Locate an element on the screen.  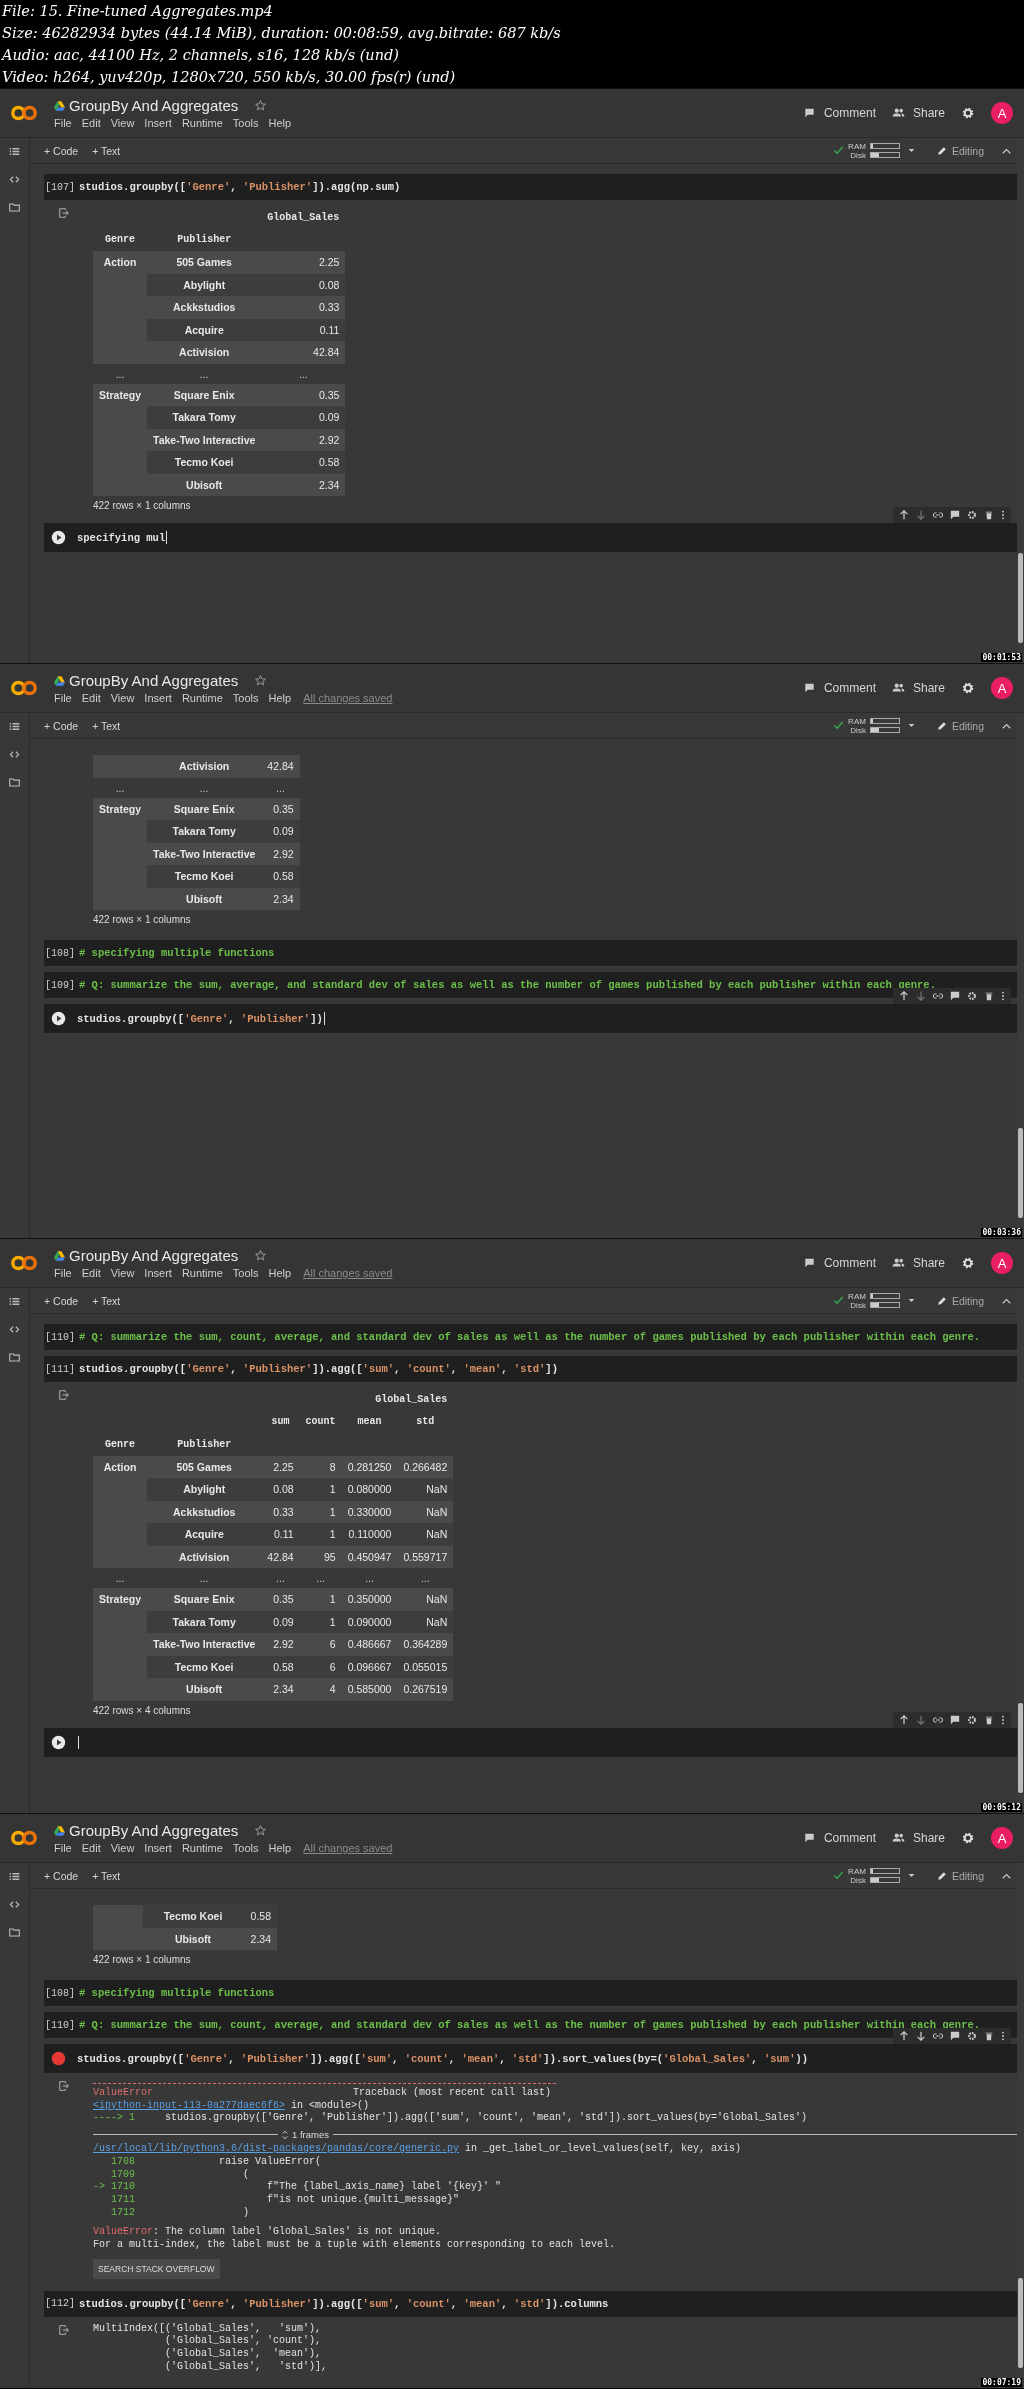
code-cell: [111] studios.groupby(['Genre', 'Publisher']).agg(['sum', 'count', 'mean', 'std']) is located at coordinates (530, 1369).